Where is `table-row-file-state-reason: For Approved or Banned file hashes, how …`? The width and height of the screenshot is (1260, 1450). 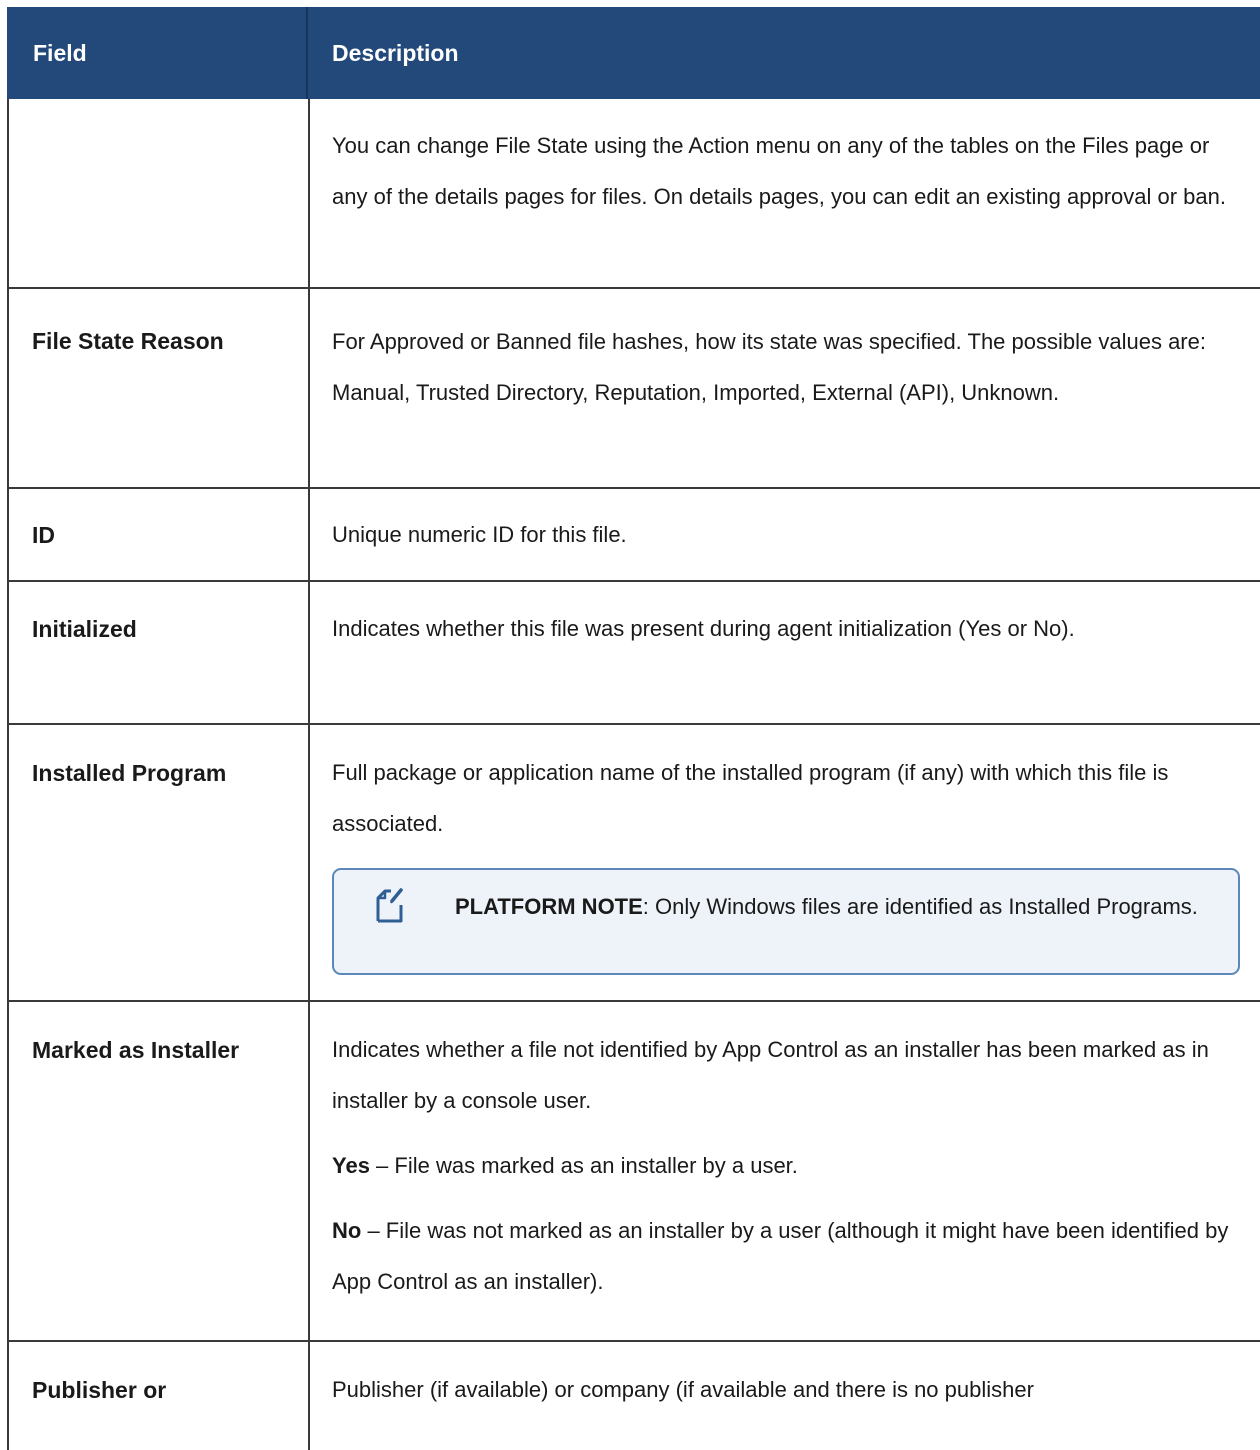 table-row-file-state-reason: For Approved or Banned file hashes, how … is located at coordinates (782, 367).